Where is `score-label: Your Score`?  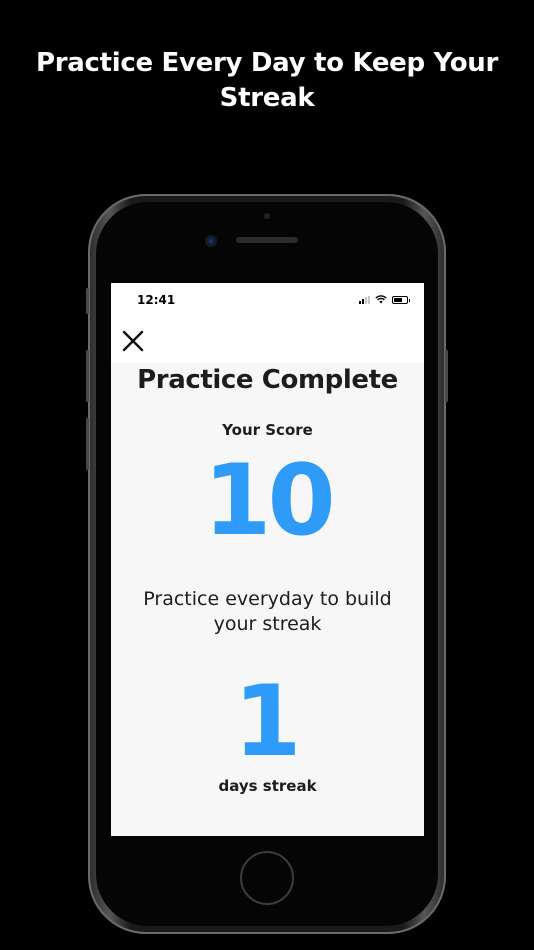 score-label: Your Score is located at coordinates (267, 430).